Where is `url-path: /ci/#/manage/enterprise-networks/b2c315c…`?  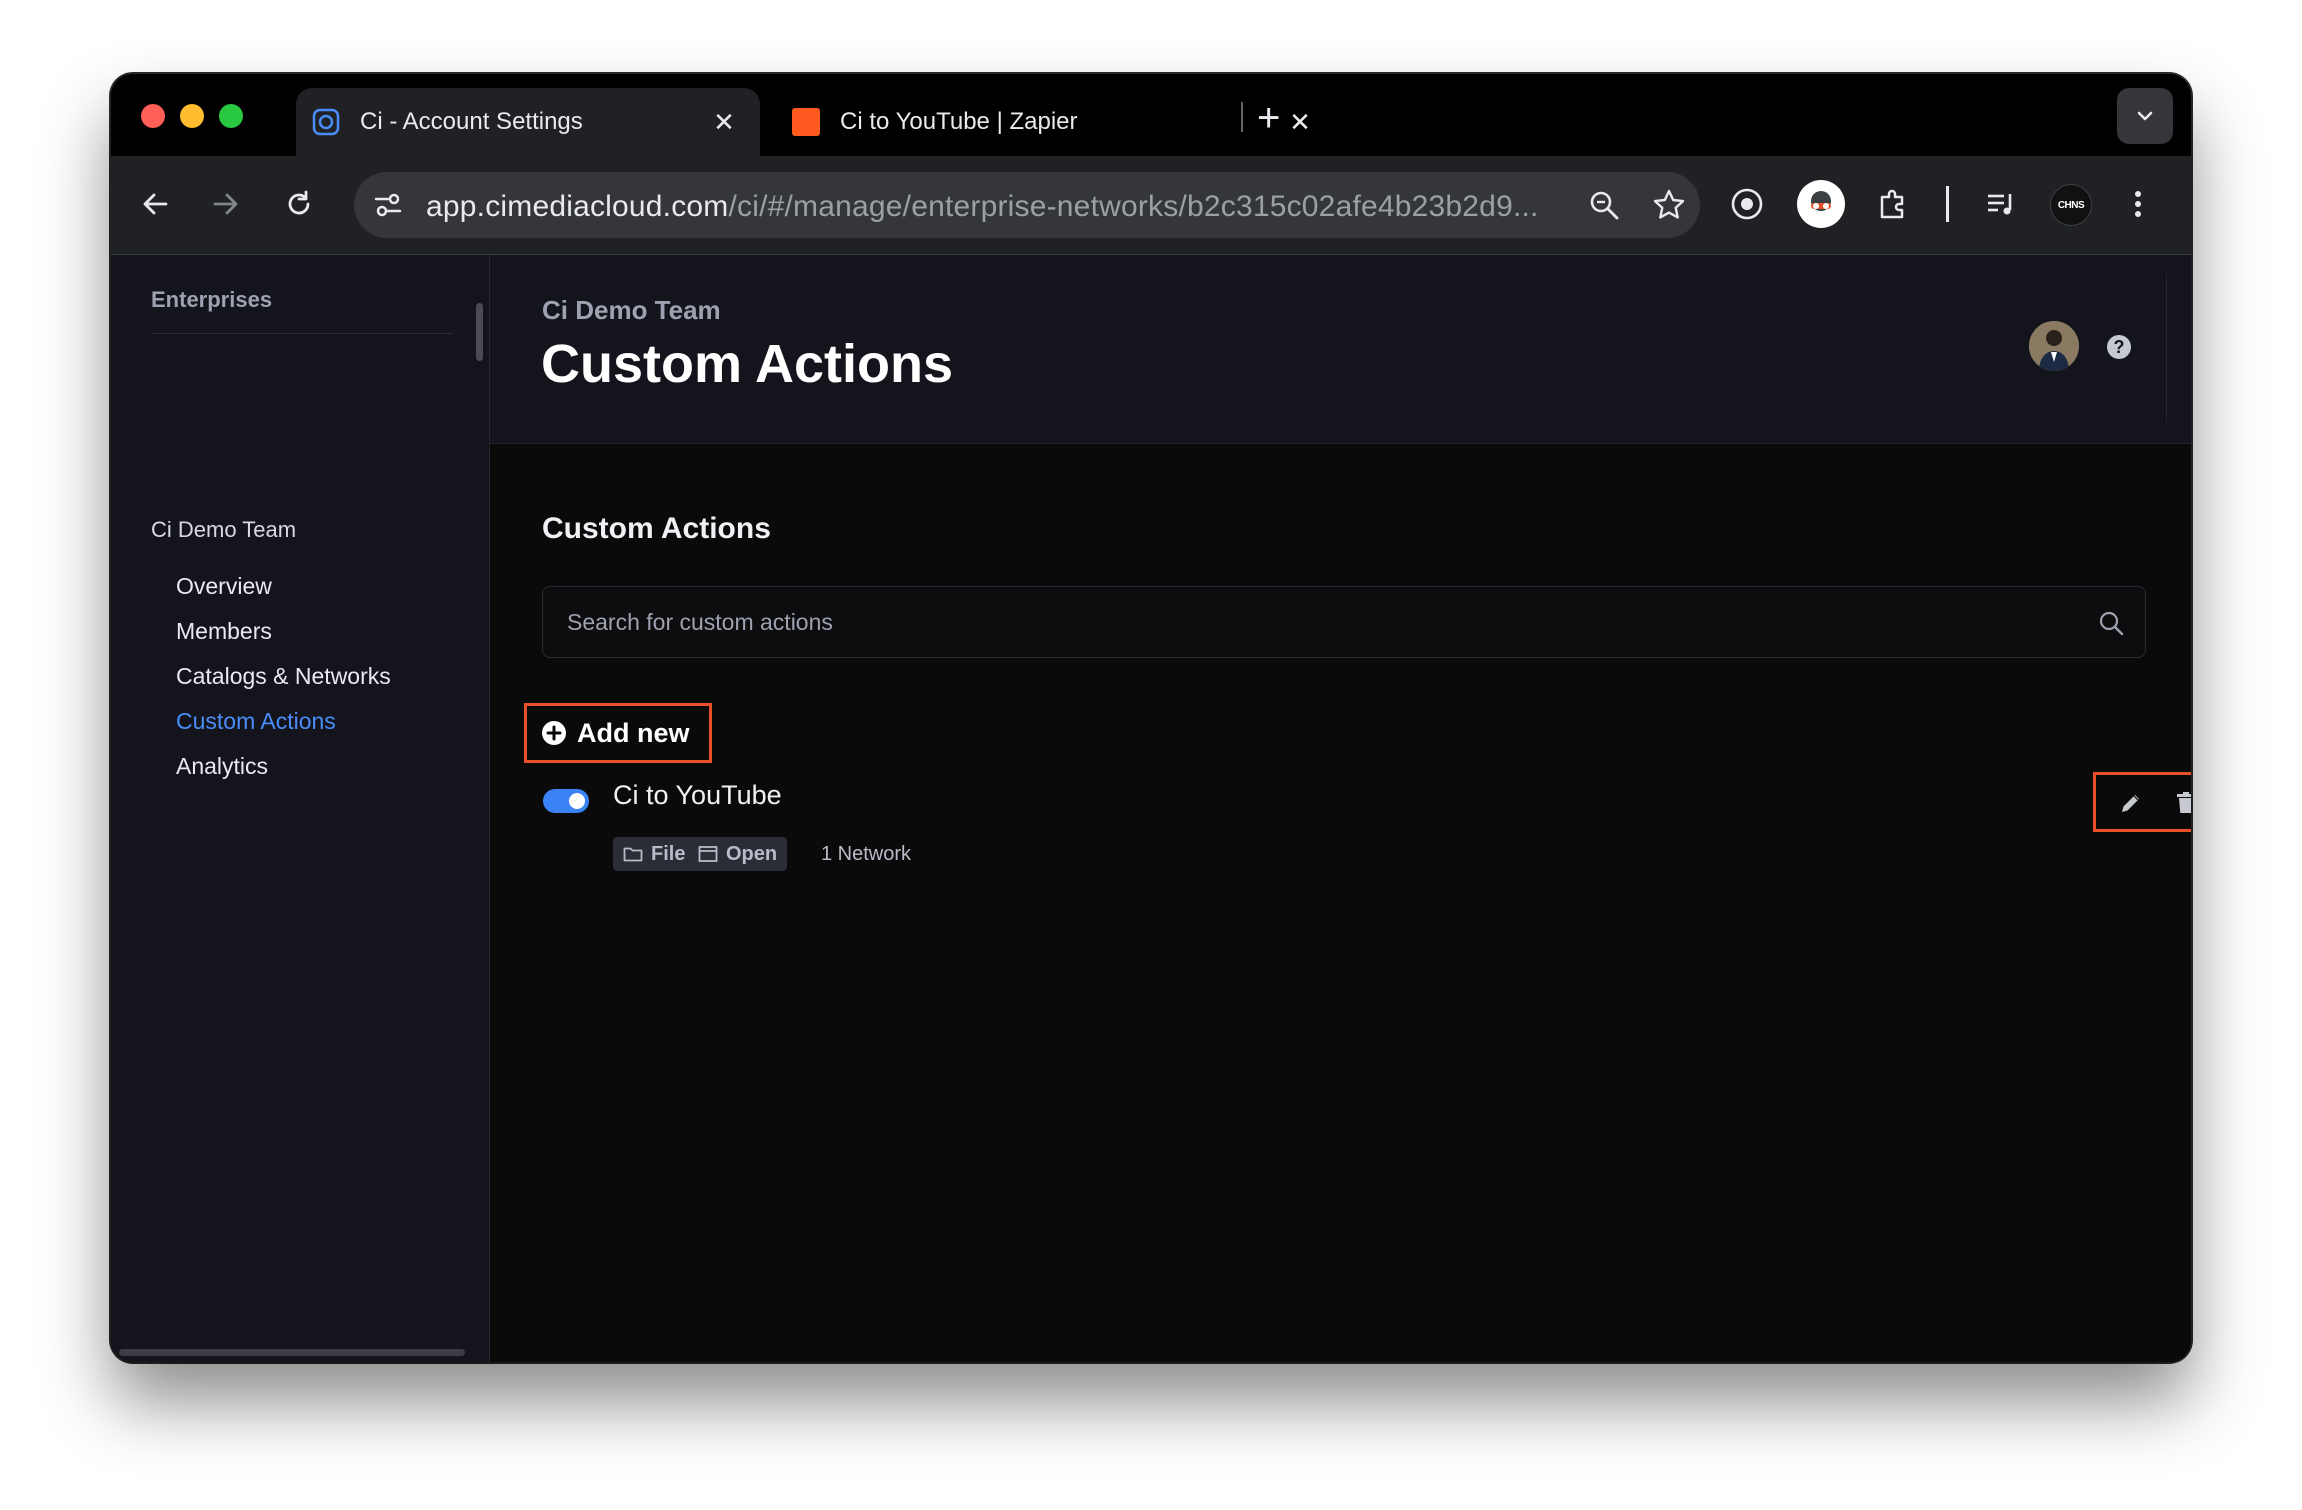
url-path: /ci/#/manage/enterprise-networks/b2c315c… is located at coordinates (1133, 206).